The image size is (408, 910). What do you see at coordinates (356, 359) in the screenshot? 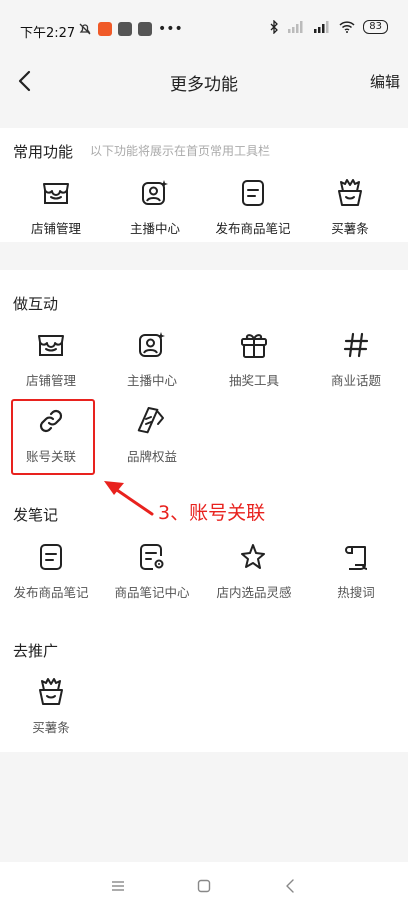
I see `interact-item-business-topic: 商业话题` at bounding box center [356, 359].